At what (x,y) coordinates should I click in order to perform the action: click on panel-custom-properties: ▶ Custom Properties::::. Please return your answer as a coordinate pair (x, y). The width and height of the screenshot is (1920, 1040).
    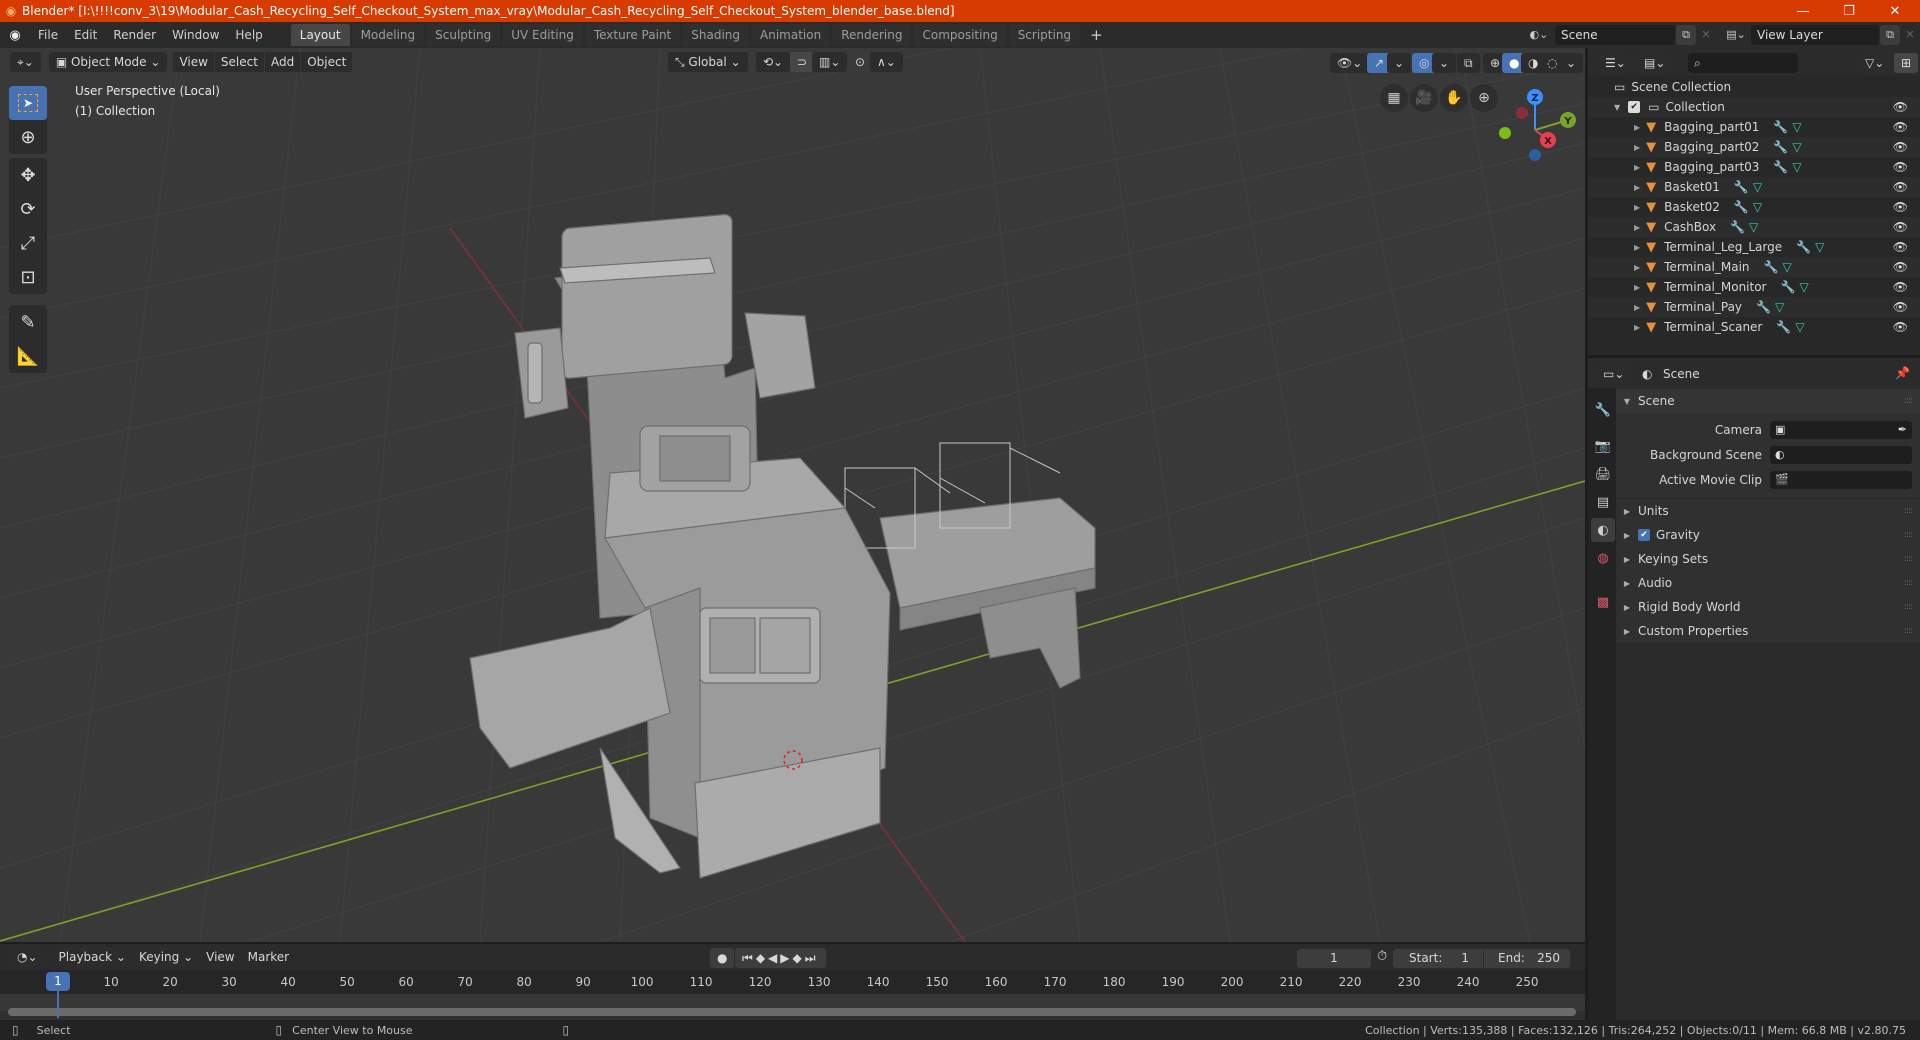
    Looking at the image, I should click on (1768, 631).